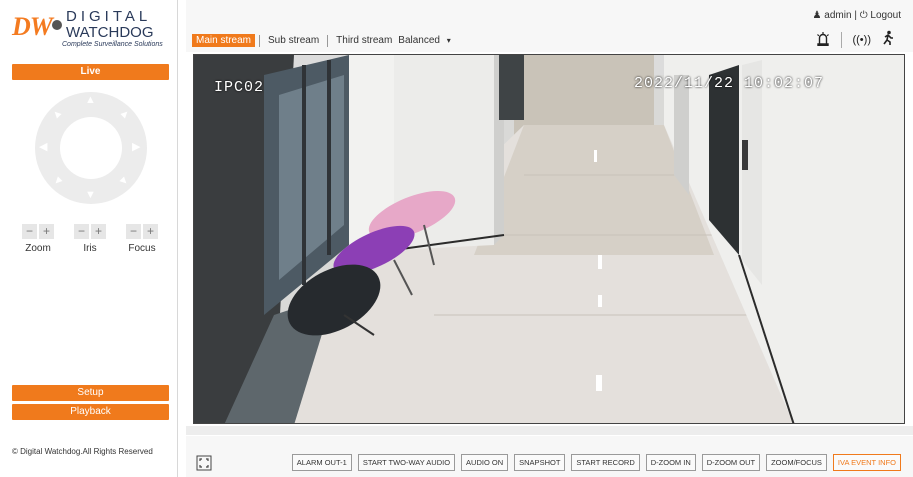 The width and height of the screenshot is (913, 477). Describe the element at coordinates (605, 462) in the screenshot. I see `start-record-button: START RECORD` at that location.